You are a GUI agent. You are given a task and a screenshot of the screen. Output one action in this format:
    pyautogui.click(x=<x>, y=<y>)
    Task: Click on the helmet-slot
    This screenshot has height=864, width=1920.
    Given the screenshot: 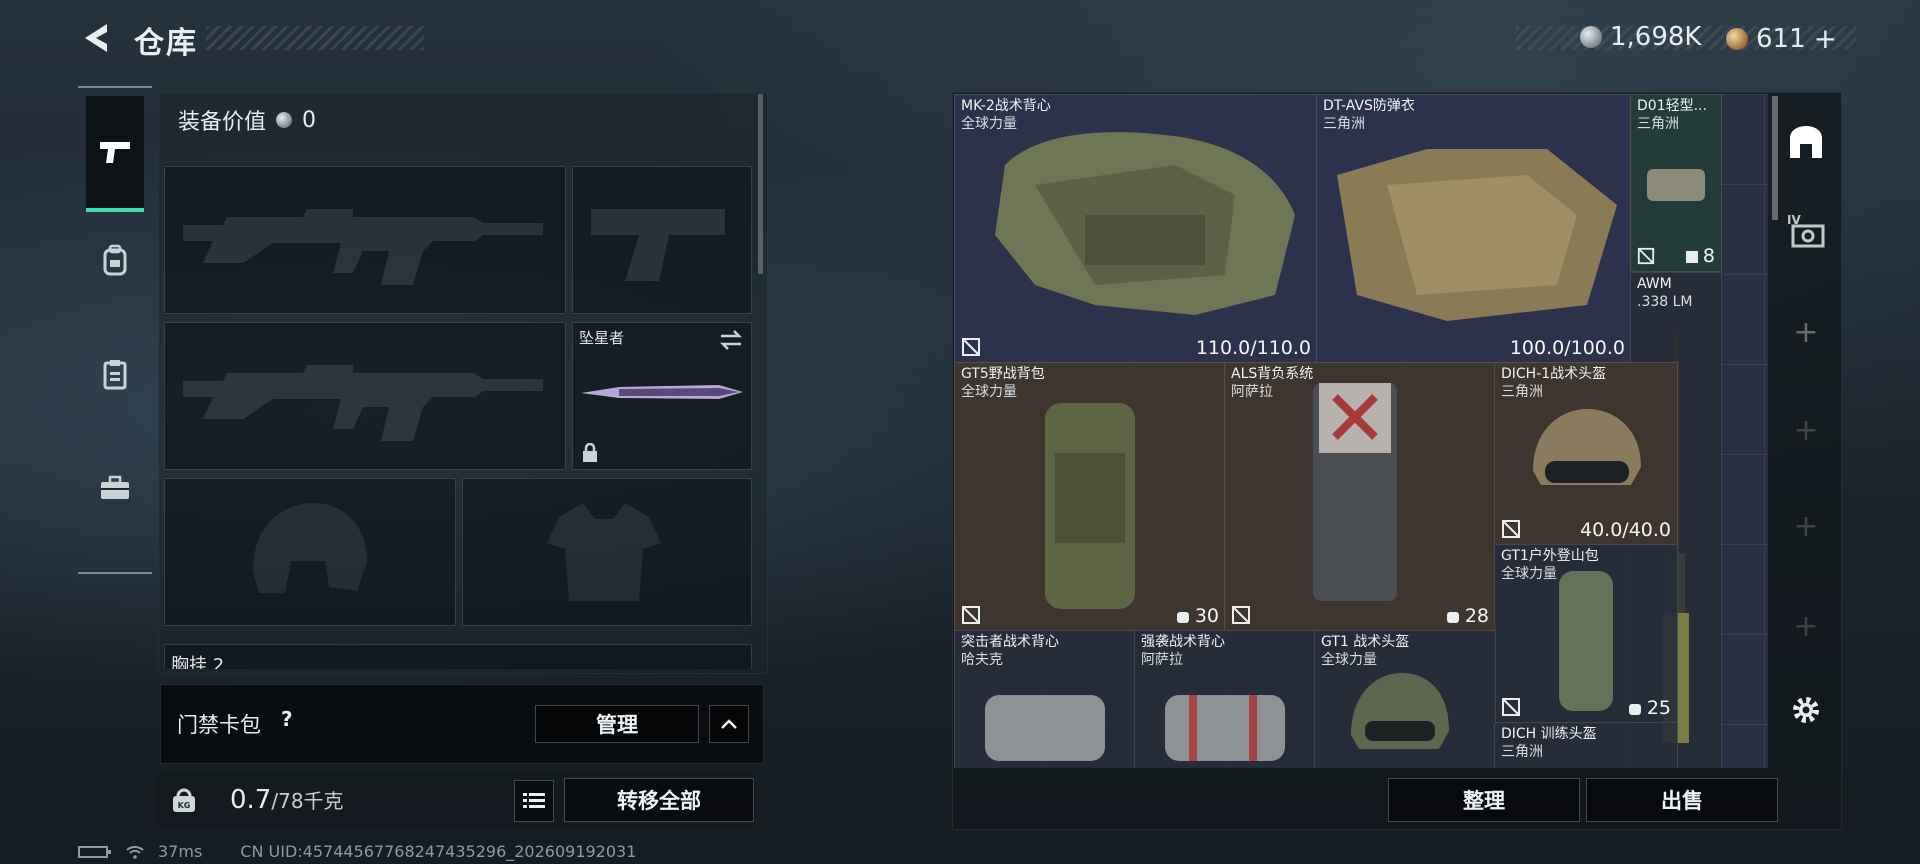 What is the action you would take?
    pyautogui.click(x=310, y=552)
    